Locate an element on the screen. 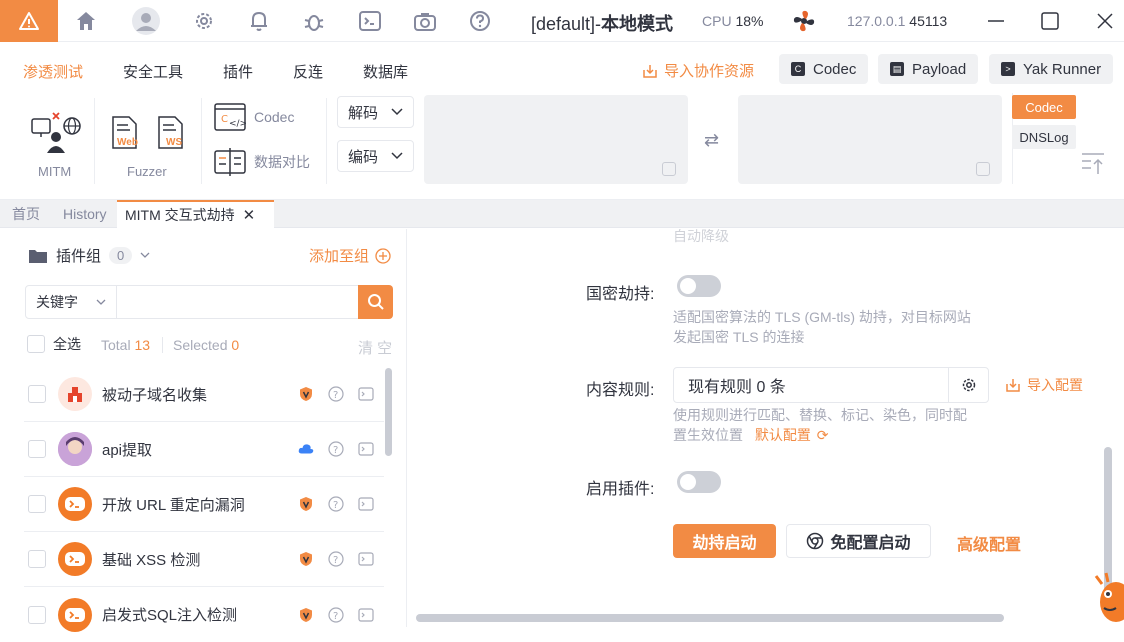 The height and width of the screenshot is (642, 1124). fuzzer-label: Fuzzer is located at coordinates (147, 171).